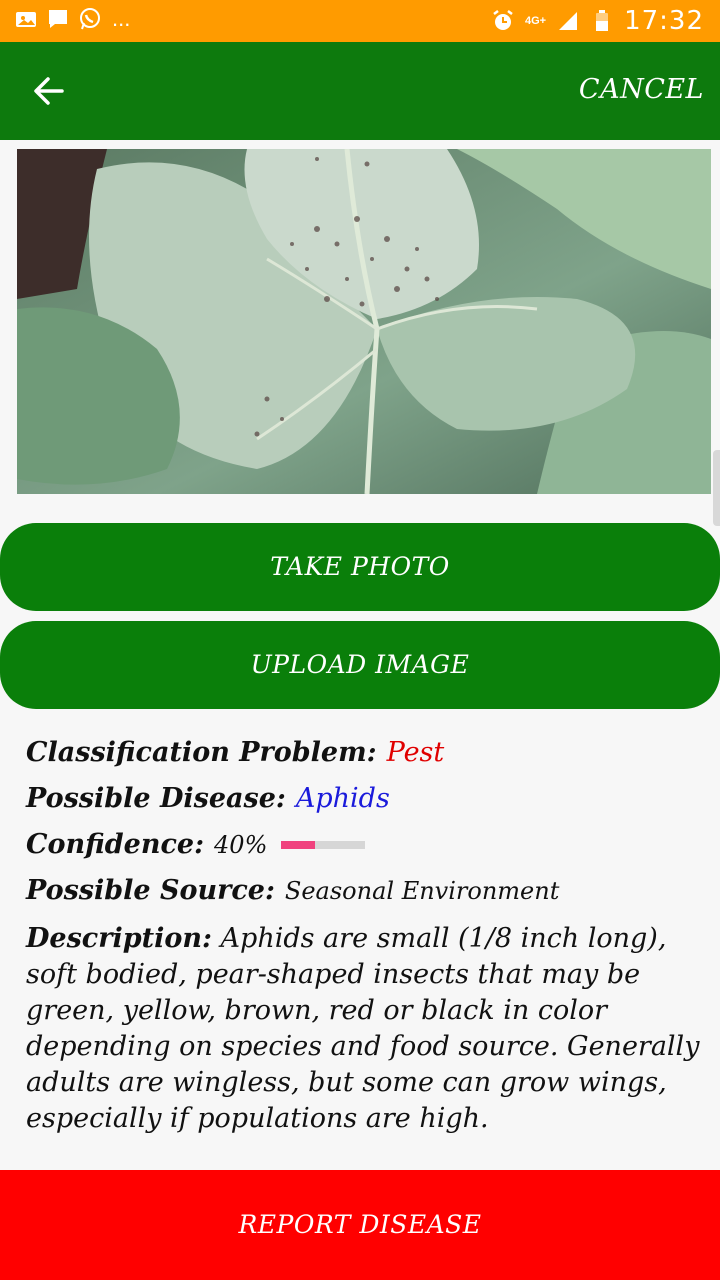 Image resolution: width=720 pixels, height=1280 pixels. I want to click on classification-row: Classification Problem: Pest, so click(368, 752).